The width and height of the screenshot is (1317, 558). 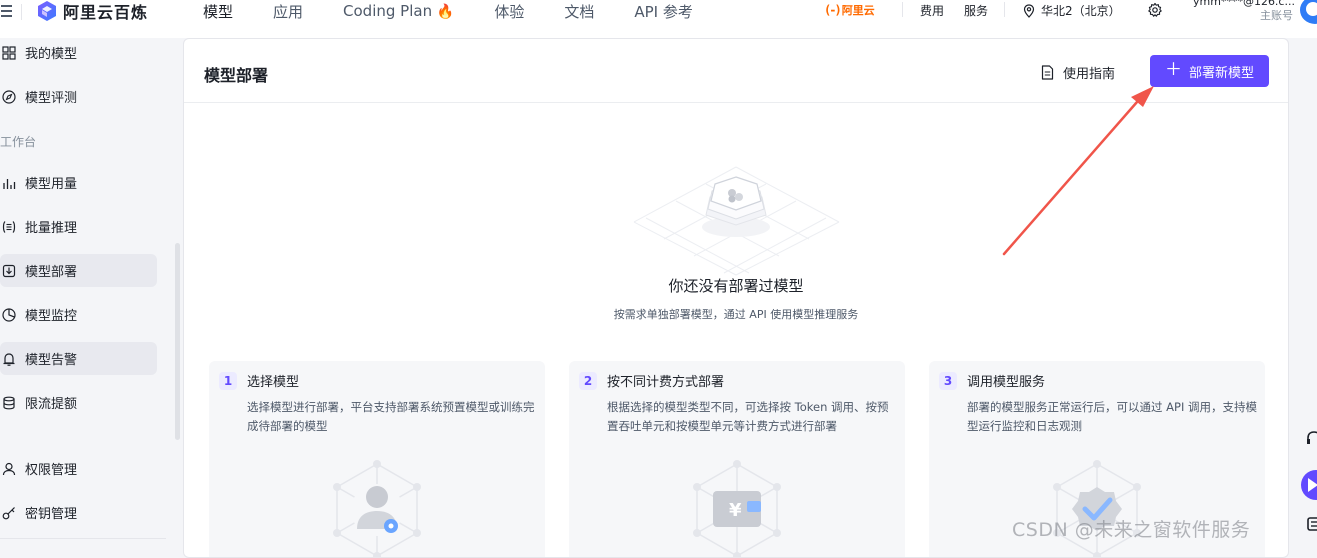 I want to click on logo: 阿里云百炼, so click(x=92, y=11).